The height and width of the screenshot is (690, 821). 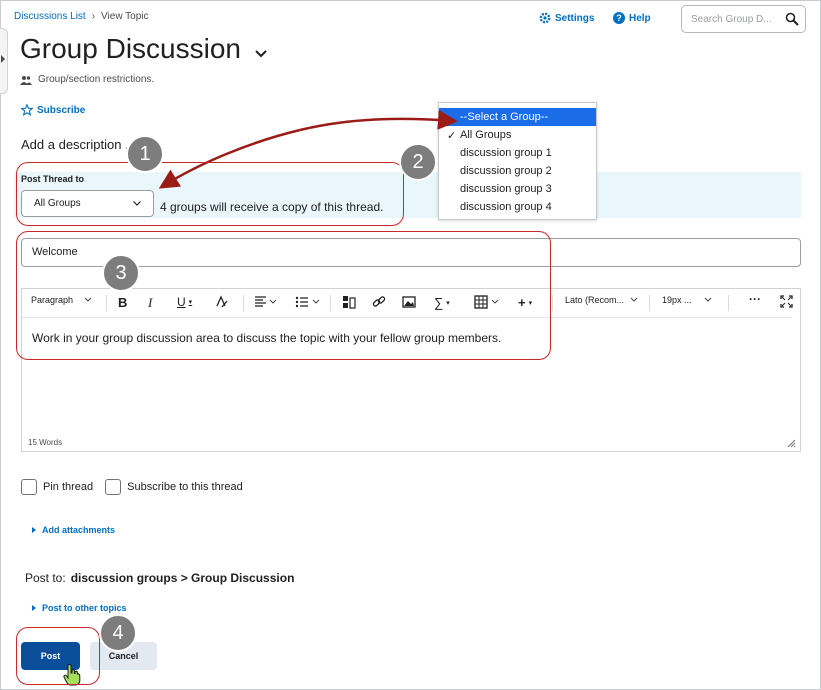 What do you see at coordinates (145, 154) in the screenshot?
I see `annotation-badge: 1` at bounding box center [145, 154].